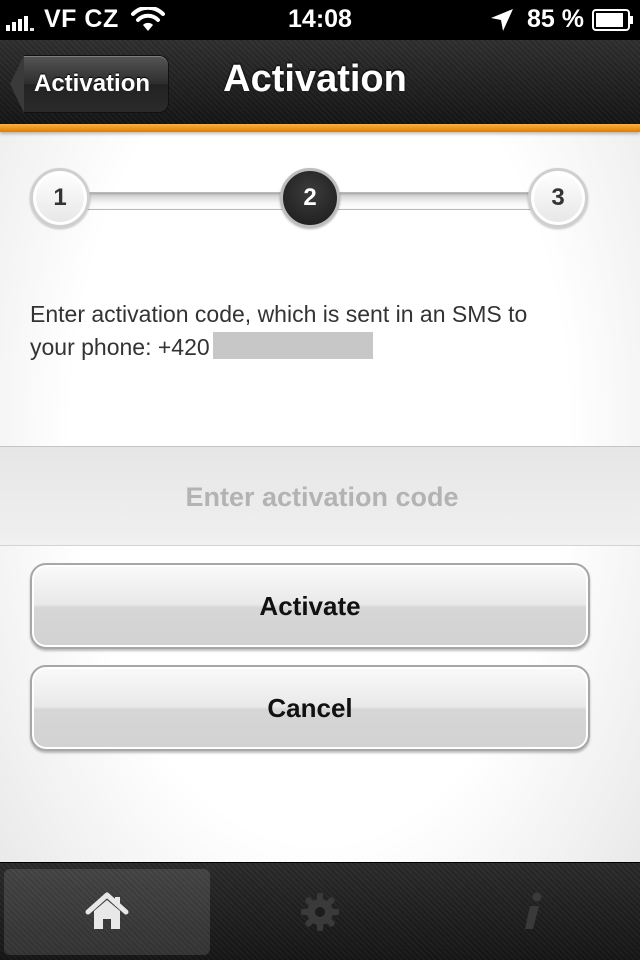  I want to click on status-right: 85 %, so click(561, 19).